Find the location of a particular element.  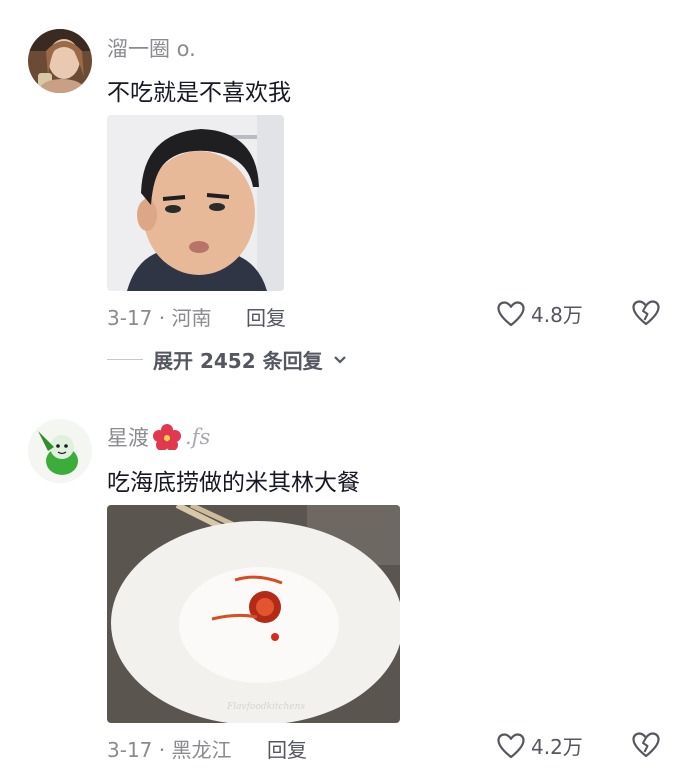

chevron-down-icon is located at coordinates (340, 360).